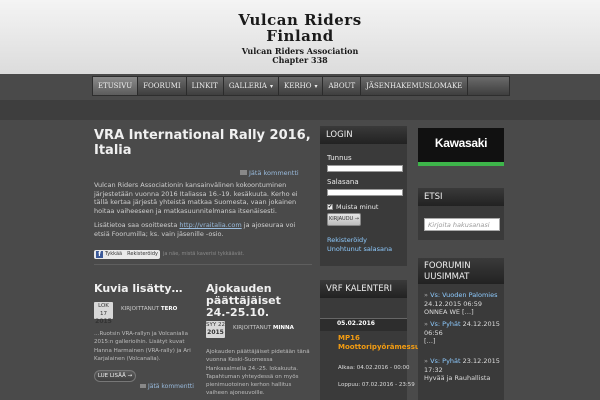  Describe the element at coordinates (347, 240) in the screenshot. I see `register-link: Rekisteröidy` at that location.